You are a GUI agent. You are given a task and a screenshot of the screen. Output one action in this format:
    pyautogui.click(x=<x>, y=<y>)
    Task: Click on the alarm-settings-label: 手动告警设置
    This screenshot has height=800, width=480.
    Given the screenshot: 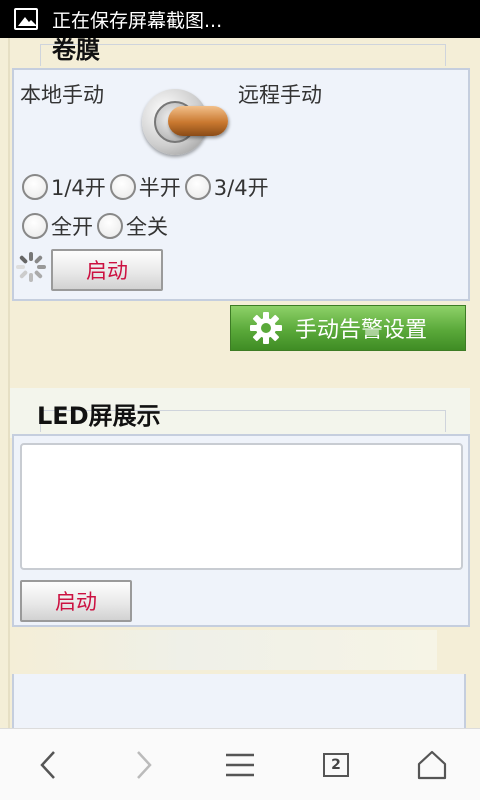 What is the action you would take?
    pyautogui.click(x=361, y=330)
    